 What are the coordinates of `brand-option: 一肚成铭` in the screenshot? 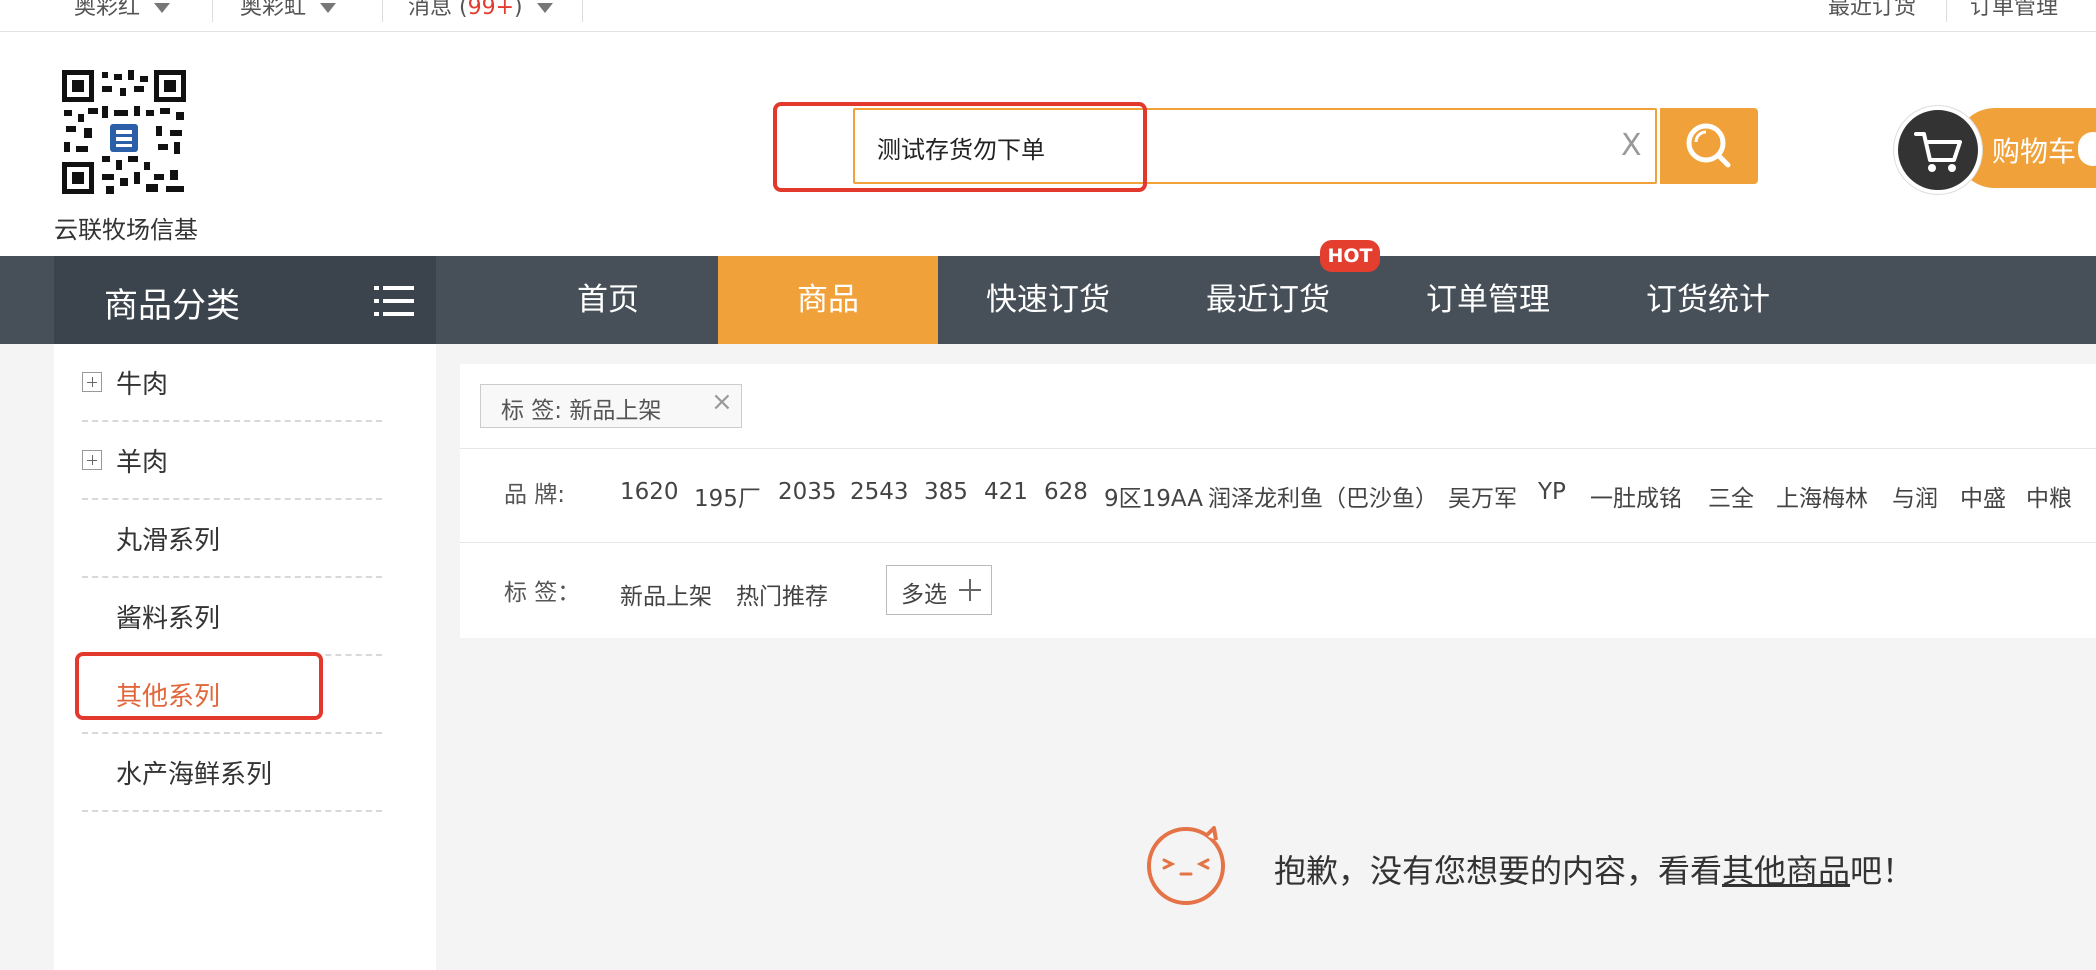 It's located at (1636, 496).